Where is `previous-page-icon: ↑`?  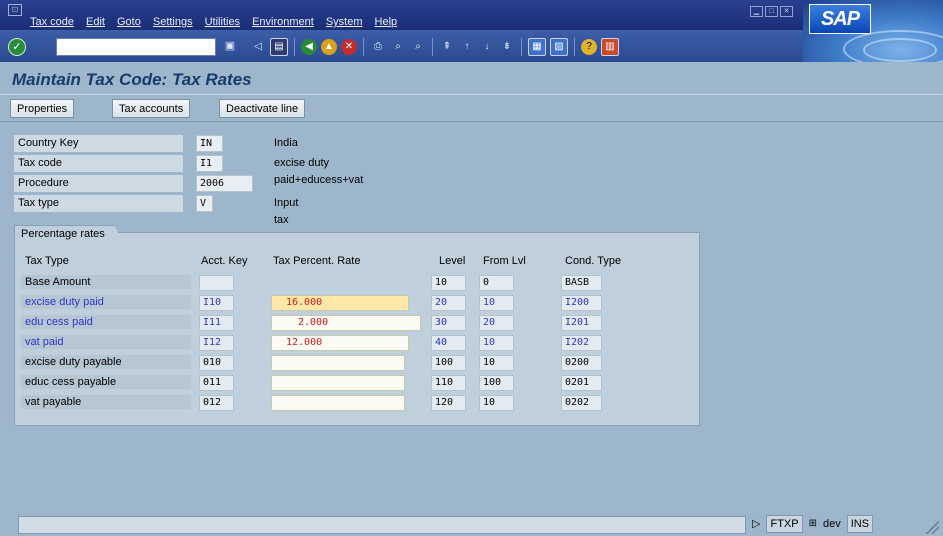
previous-page-icon: ↑ is located at coordinates (467, 47).